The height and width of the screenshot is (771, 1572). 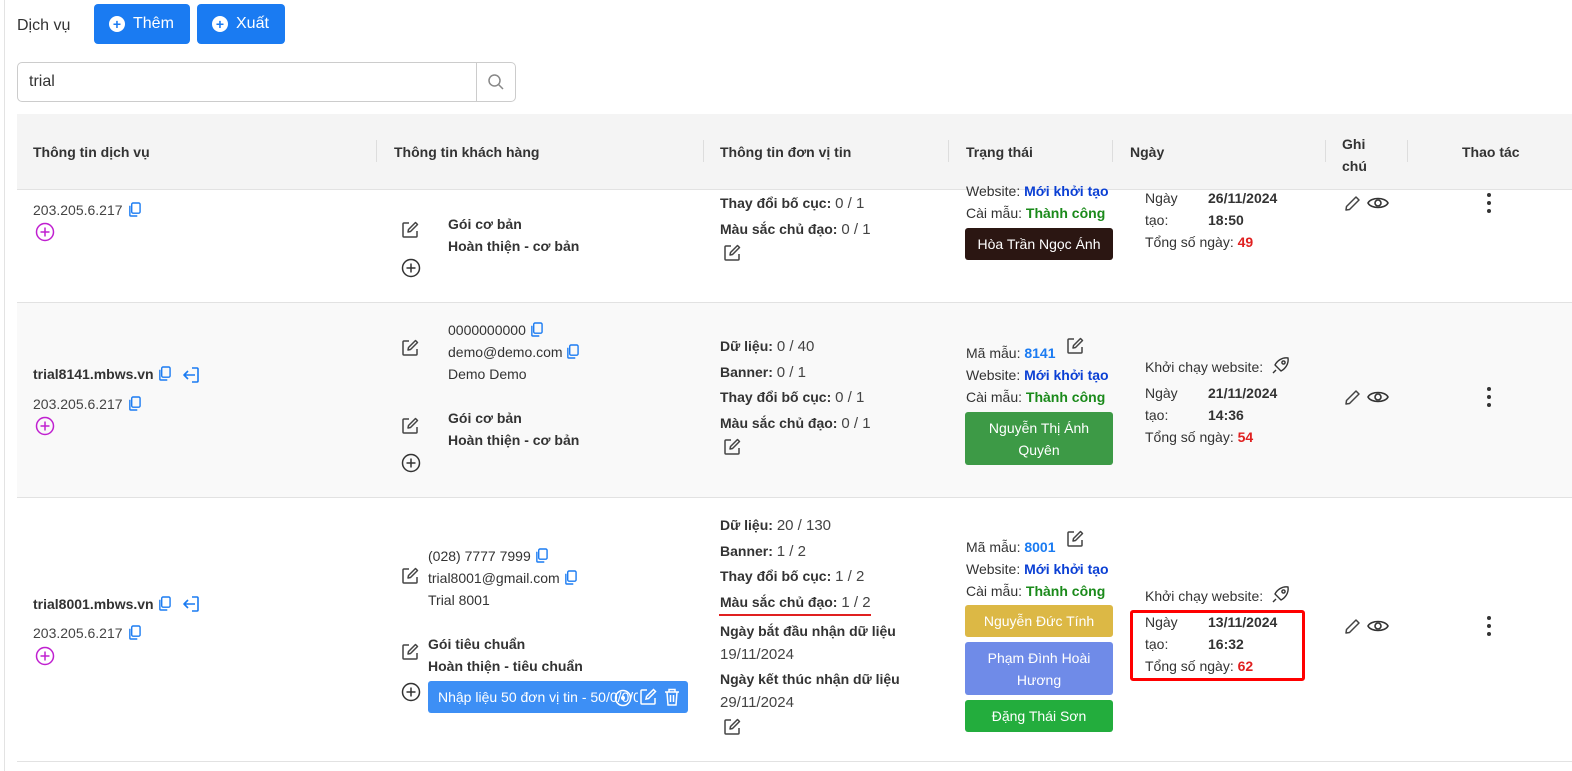 I want to click on end-date-label: Ngày kết thúc nhận dữ liệu, so click(x=810, y=679).